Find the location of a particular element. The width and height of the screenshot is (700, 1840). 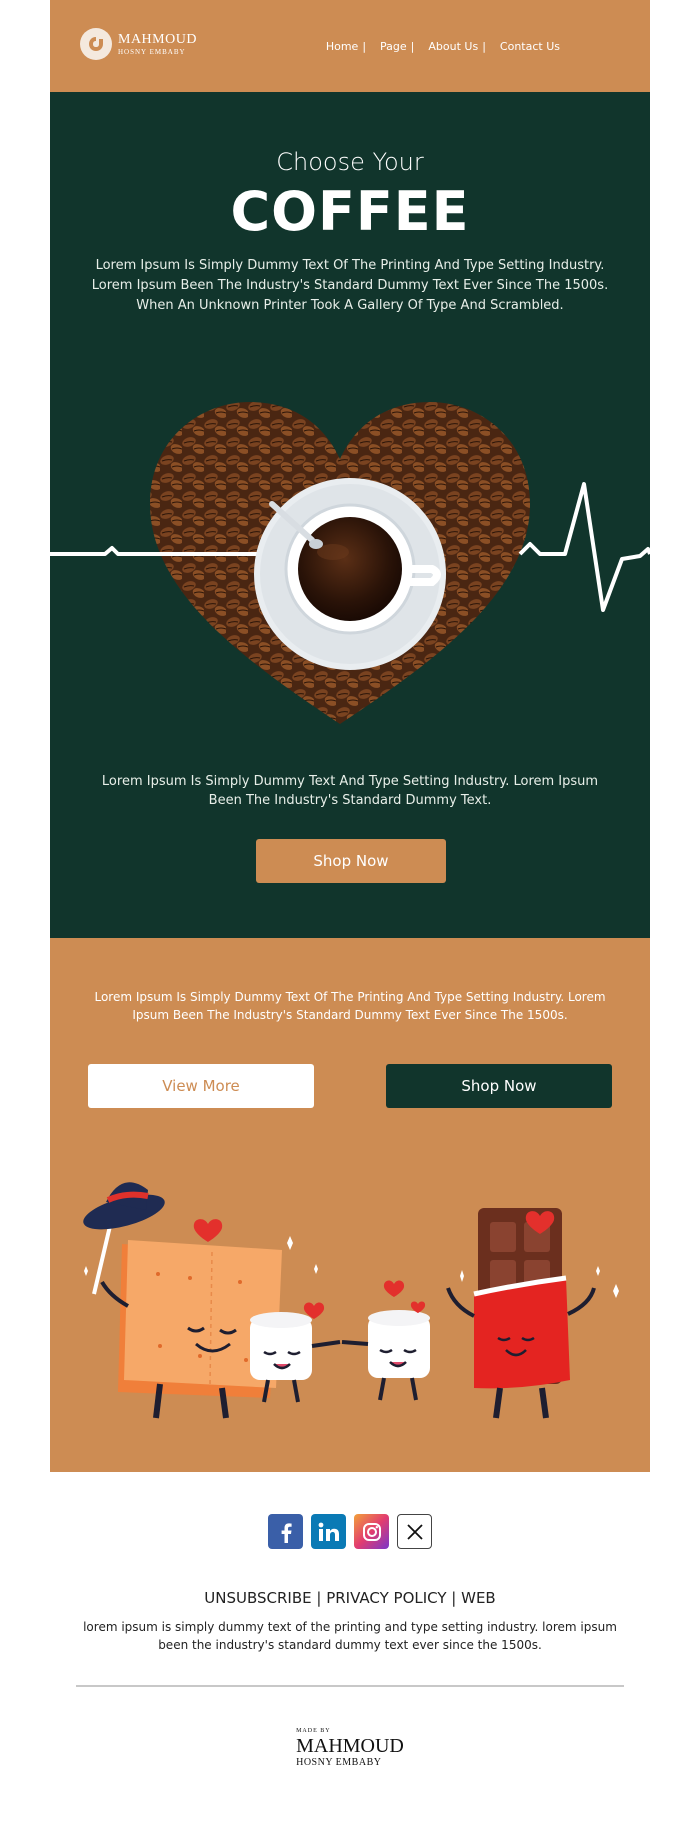

top-nav: Home | Page | About Us | Contact Us is located at coordinates (443, 46).